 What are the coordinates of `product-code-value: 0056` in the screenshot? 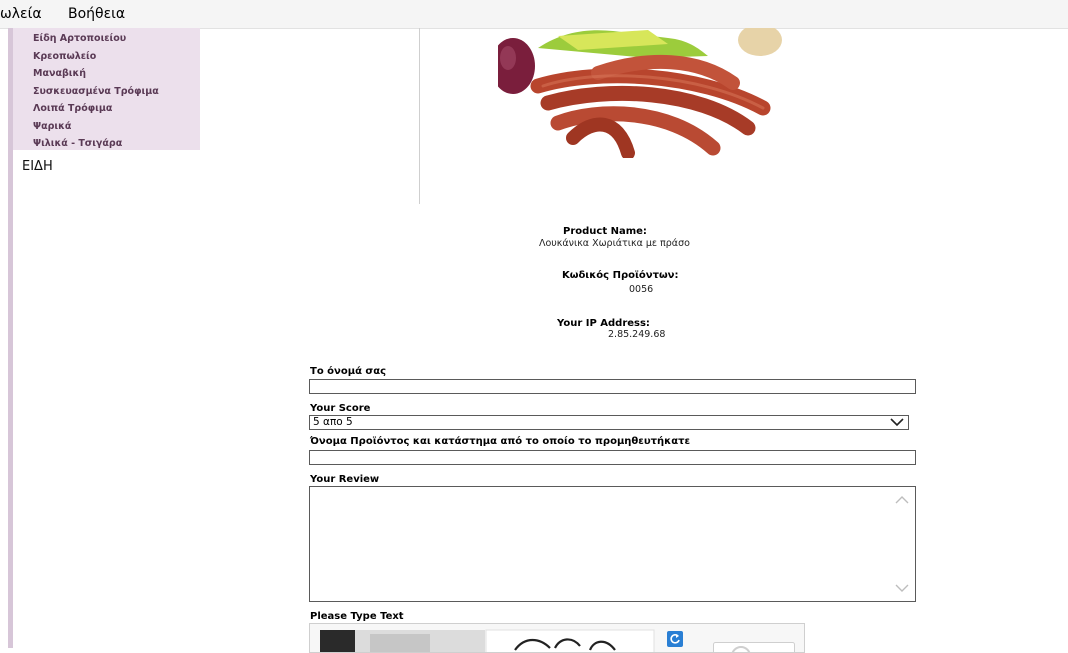 It's located at (641, 289).